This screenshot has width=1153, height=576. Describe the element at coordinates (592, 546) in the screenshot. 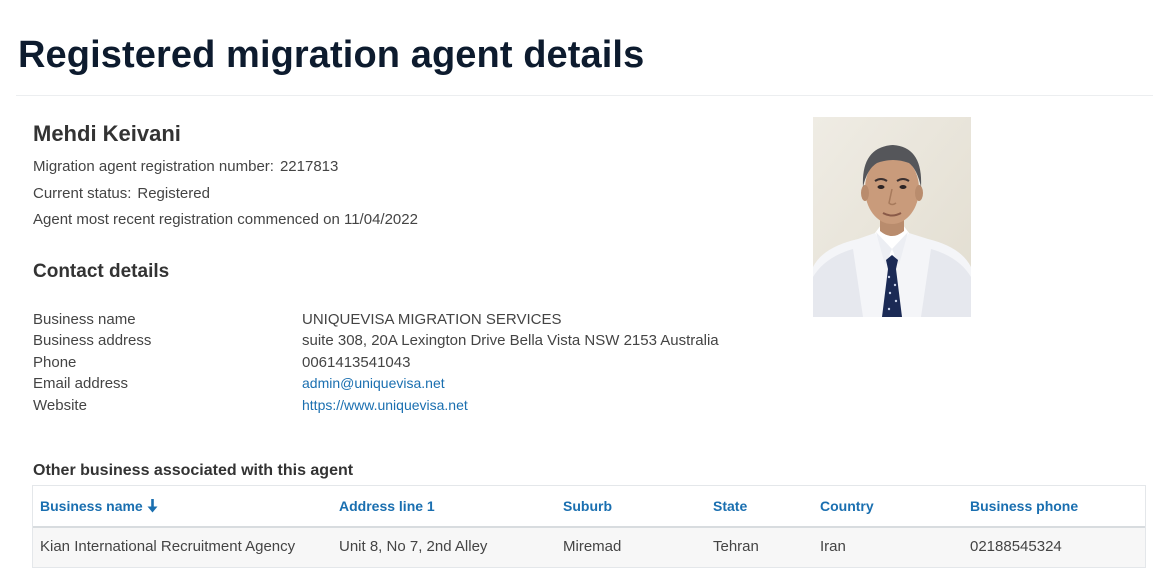

I see `cell-suburb: Miremad` at that location.